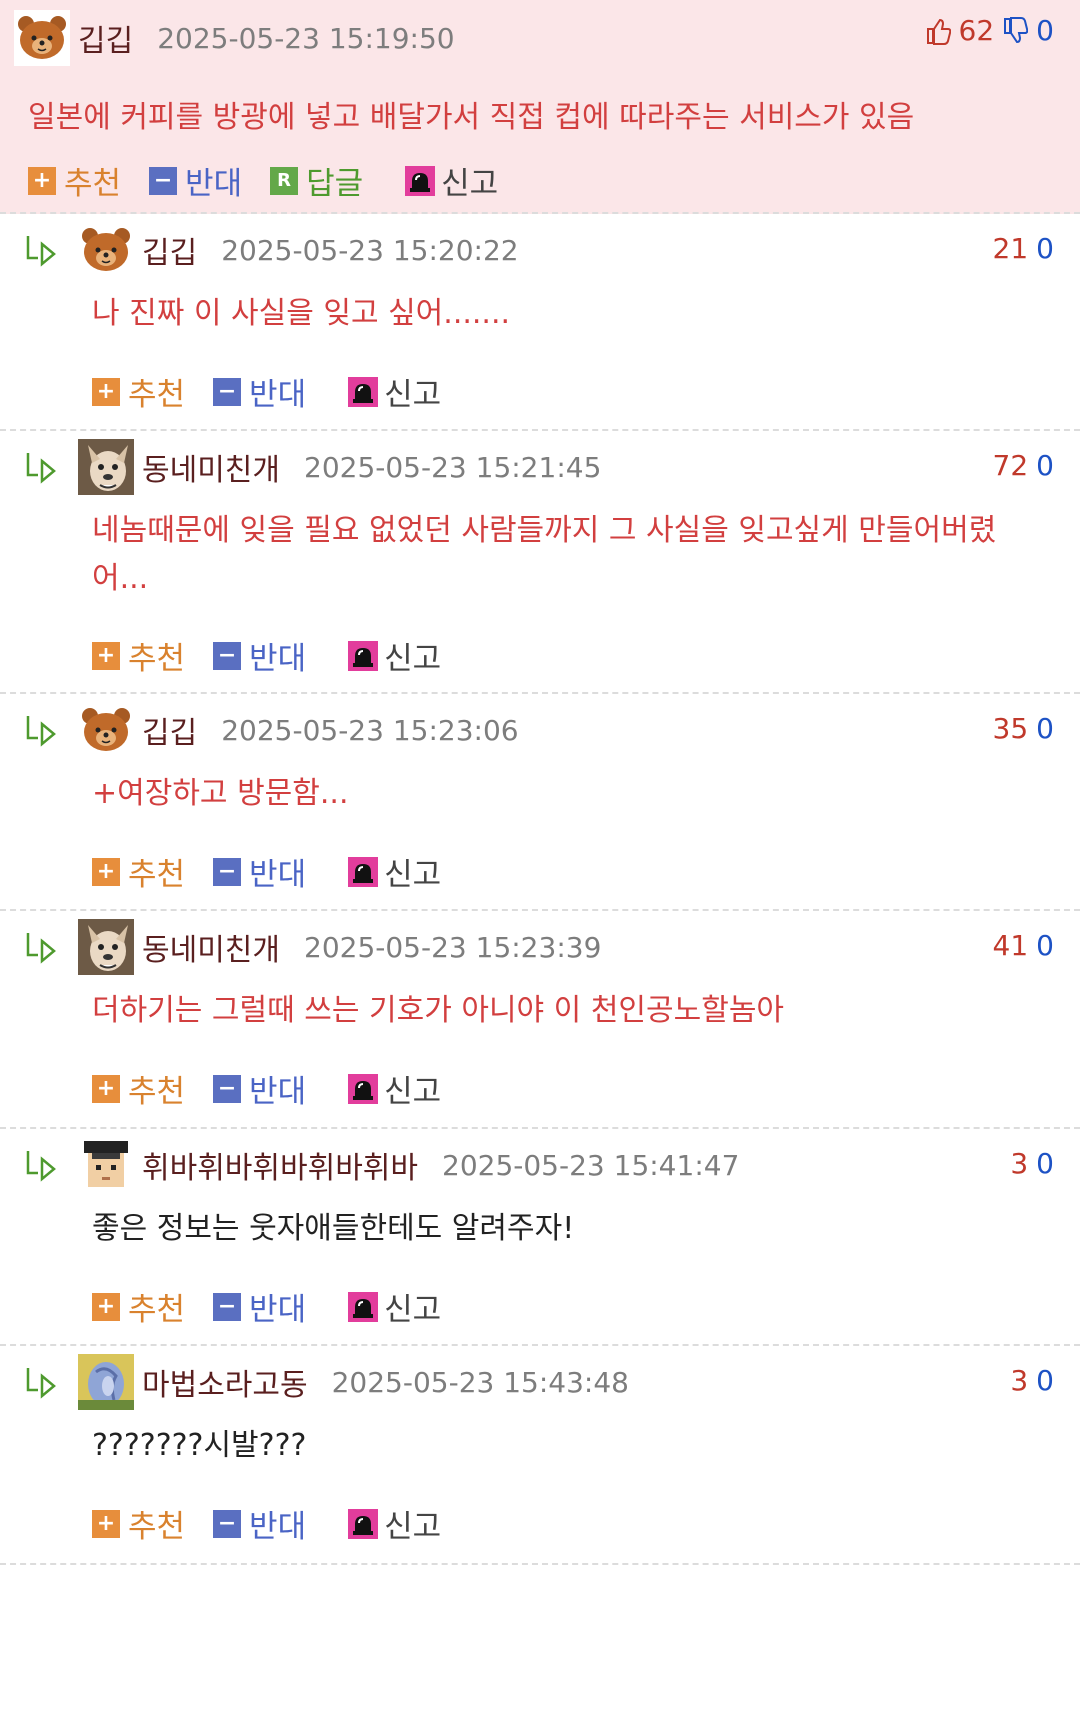 This screenshot has height=1721, width=1080. Describe the element at coordinates (106, 1165) in the screenshot. I see `pixel-face-avatar-icon` at that location.